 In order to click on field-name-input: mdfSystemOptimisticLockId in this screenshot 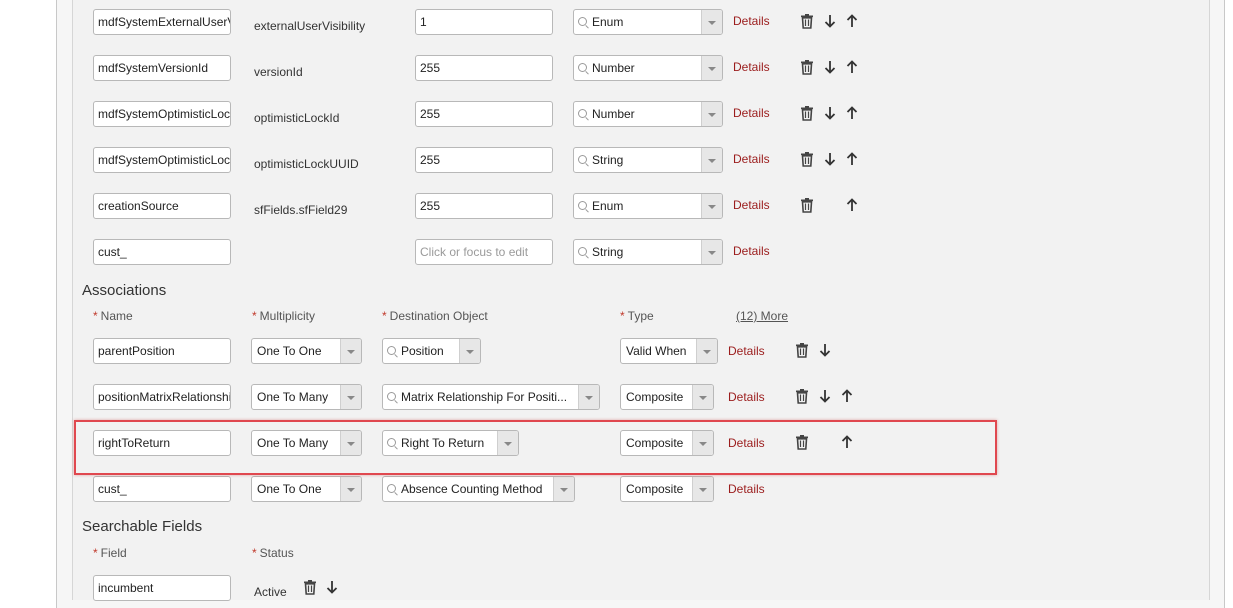, I will do `click(162, 114)`.